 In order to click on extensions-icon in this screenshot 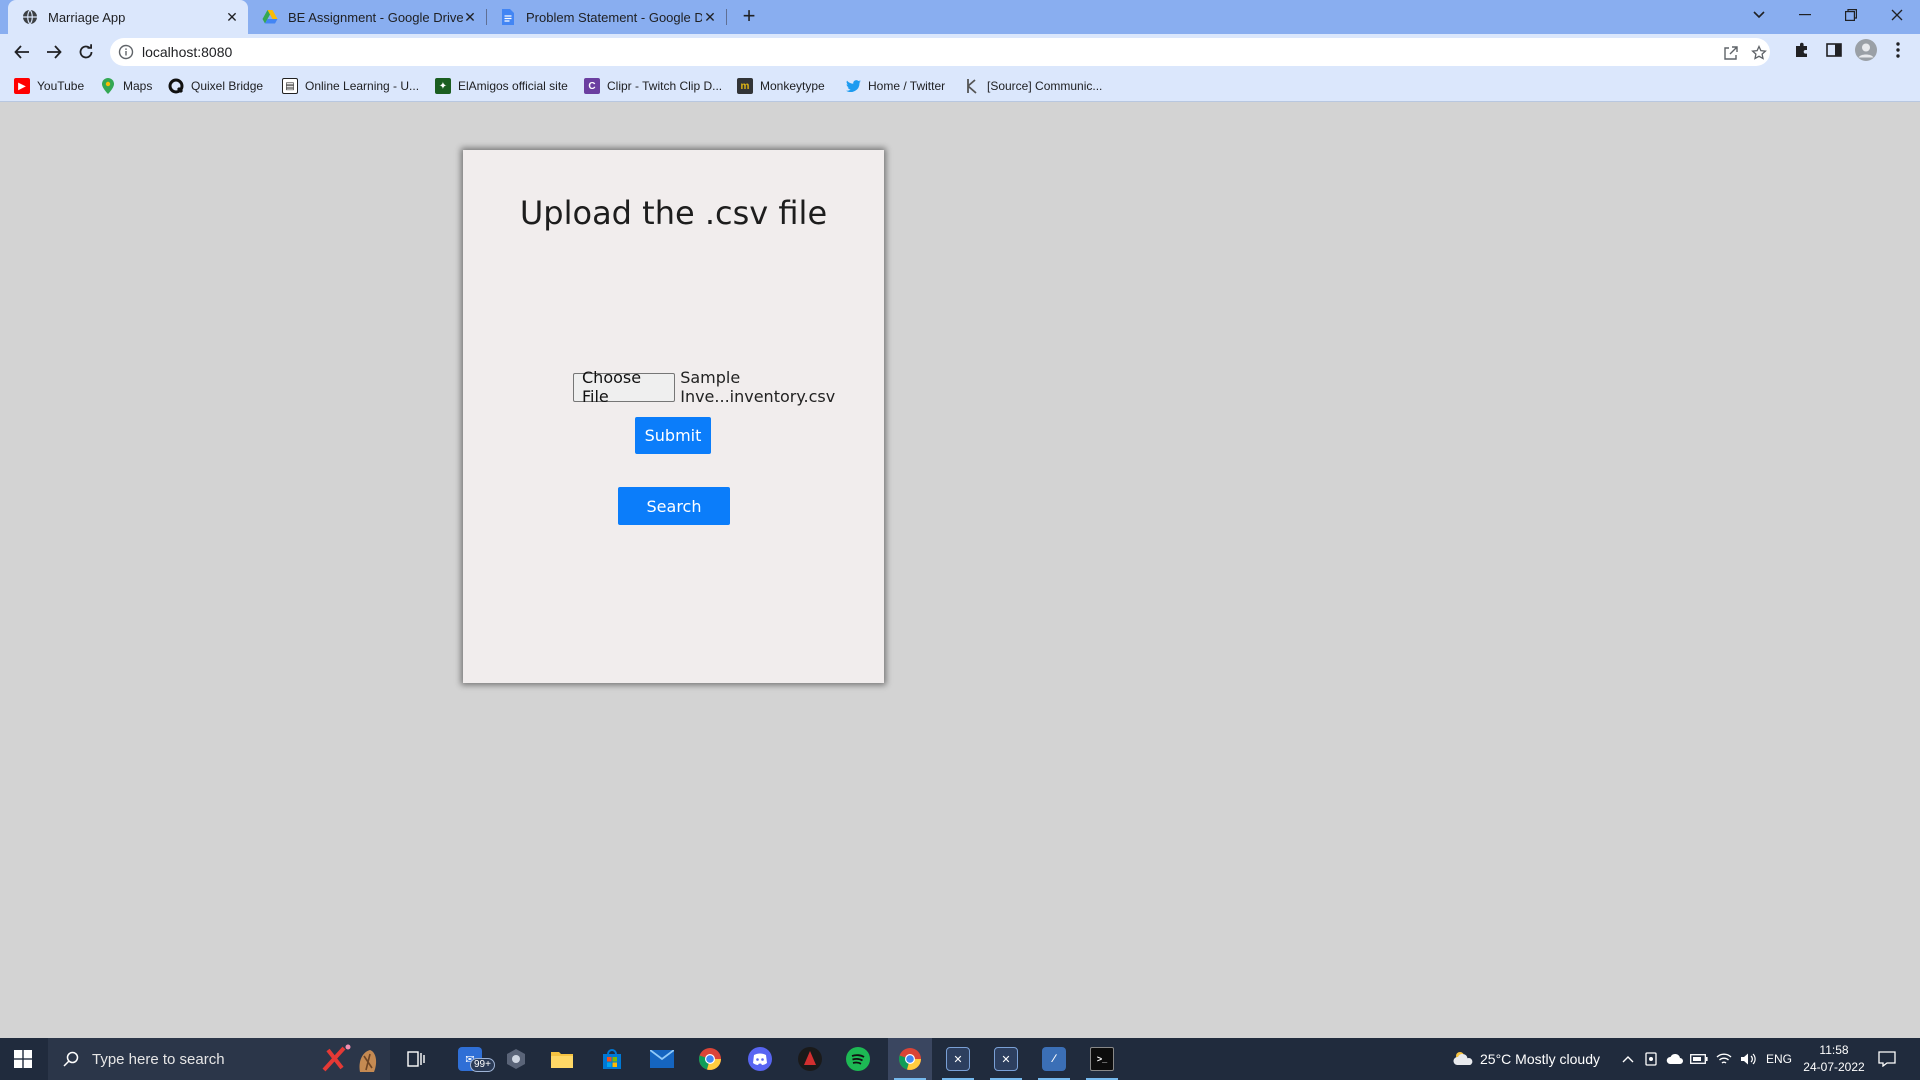, I will do `click(1802, 50)`.